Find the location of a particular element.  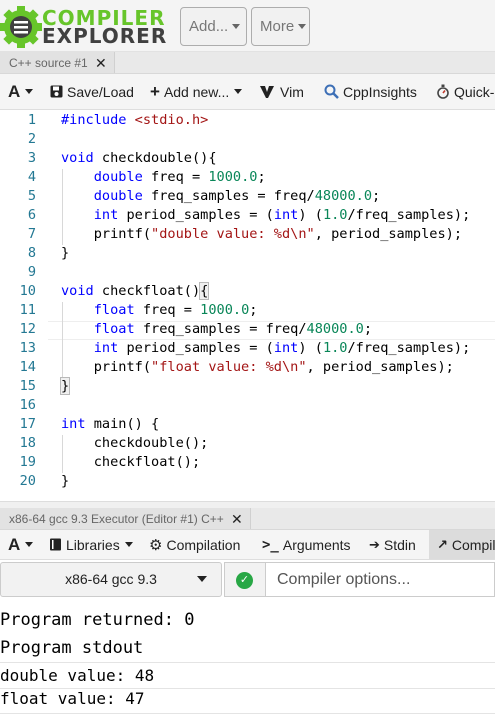

stdin-label: Stdin is located at coordinates (399, 544).